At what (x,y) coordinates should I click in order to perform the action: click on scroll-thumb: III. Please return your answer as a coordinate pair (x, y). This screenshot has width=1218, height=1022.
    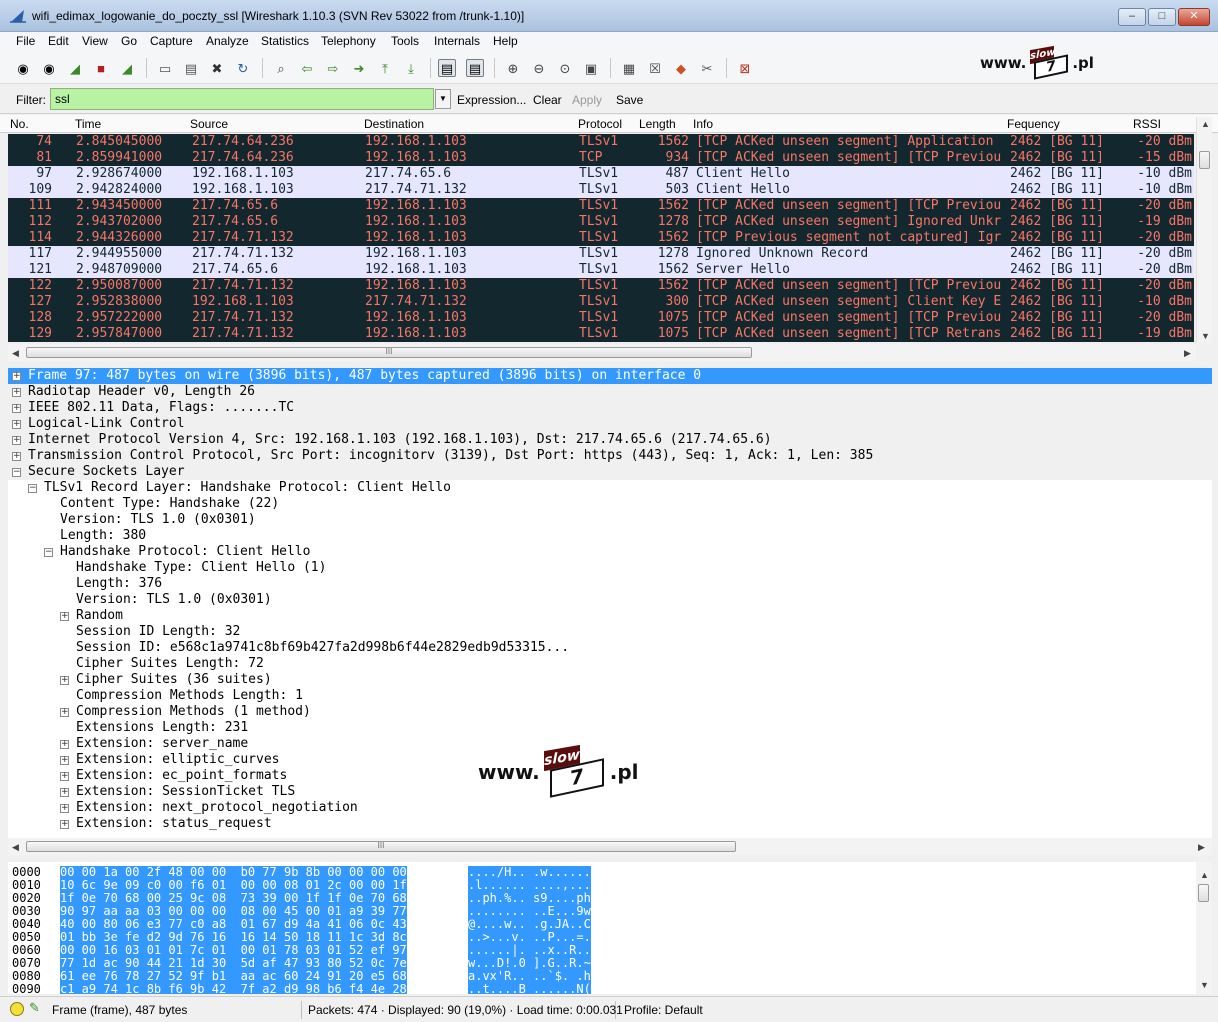
    Looking at the image, I should click on (389, 352).